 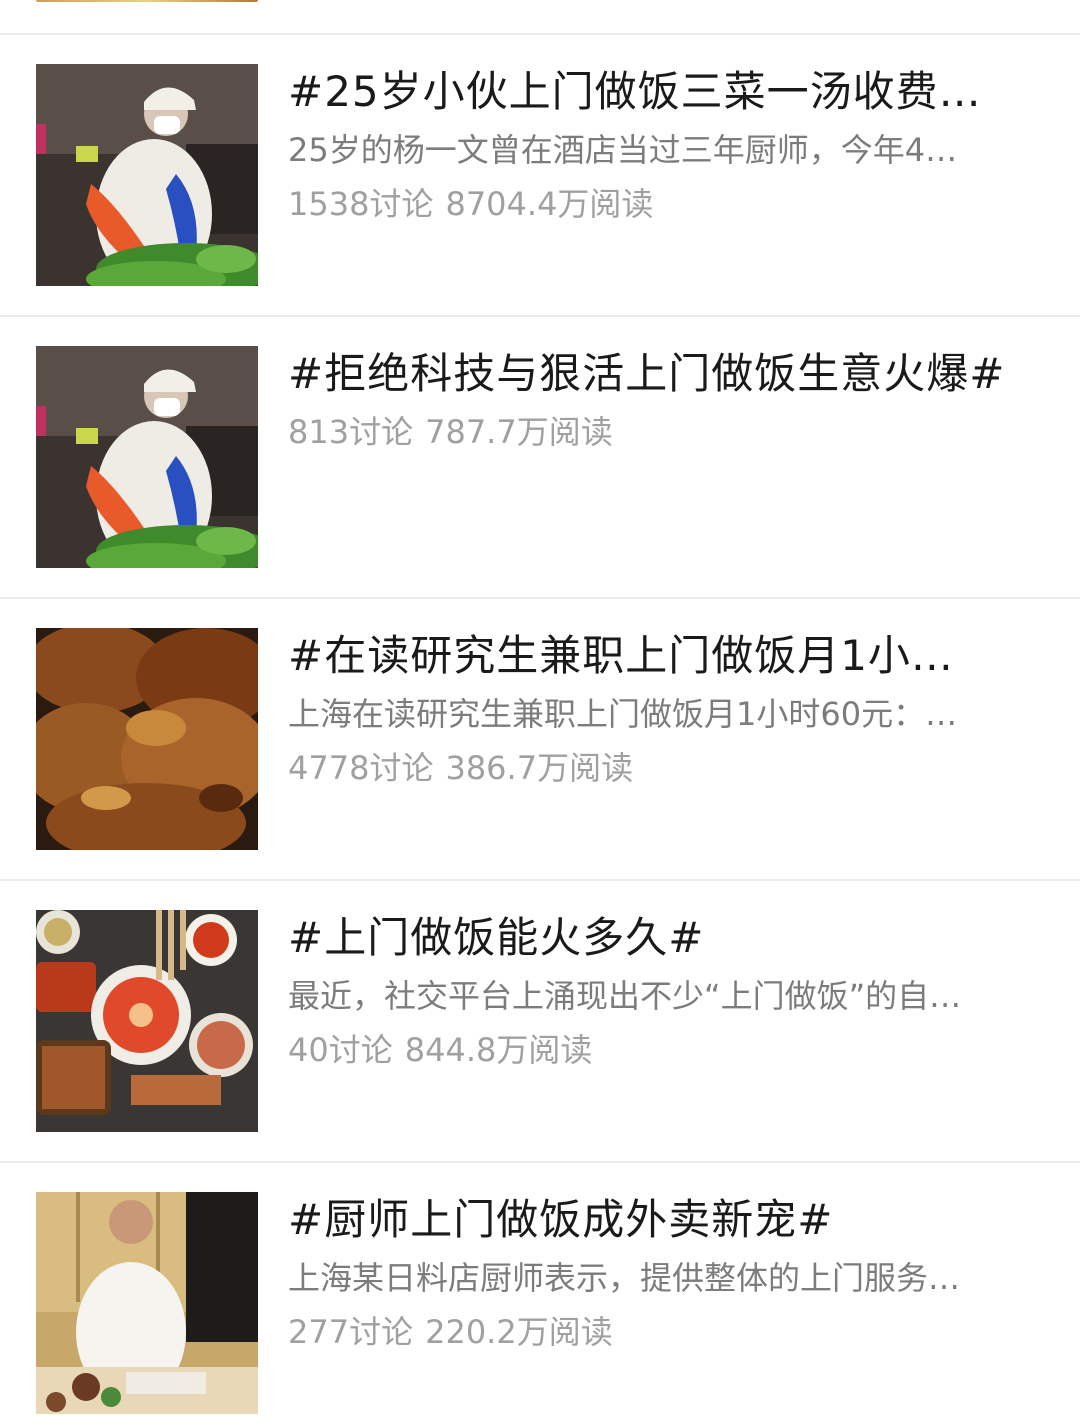 I want to click on topic-stats: 277讨论 220.2万阅读, so click(x=666, y=1332).